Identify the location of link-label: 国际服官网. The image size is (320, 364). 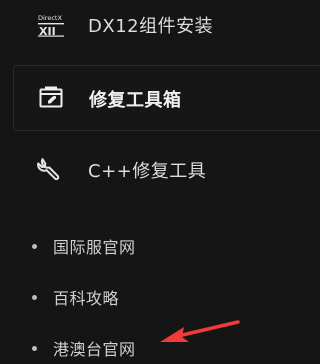
(94, 247).